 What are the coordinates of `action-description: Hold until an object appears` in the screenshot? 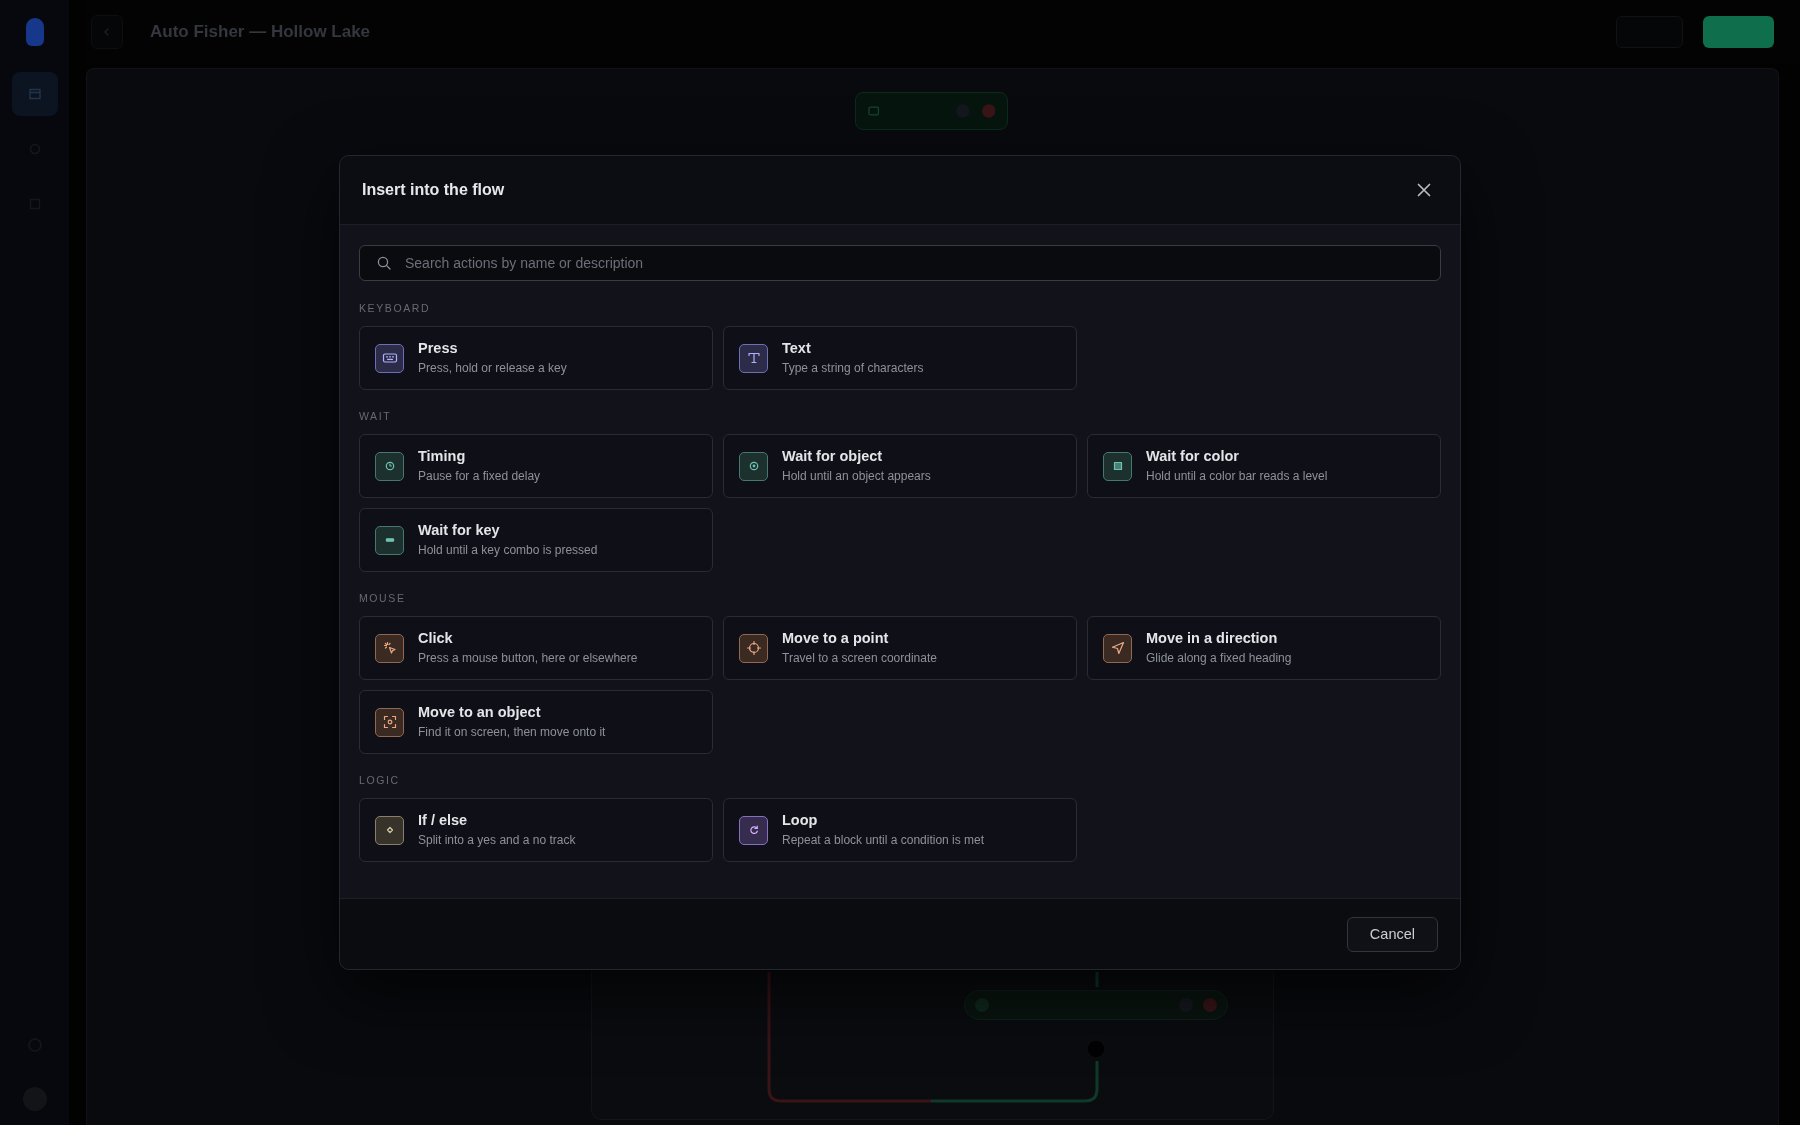 It's located at (856, 476).